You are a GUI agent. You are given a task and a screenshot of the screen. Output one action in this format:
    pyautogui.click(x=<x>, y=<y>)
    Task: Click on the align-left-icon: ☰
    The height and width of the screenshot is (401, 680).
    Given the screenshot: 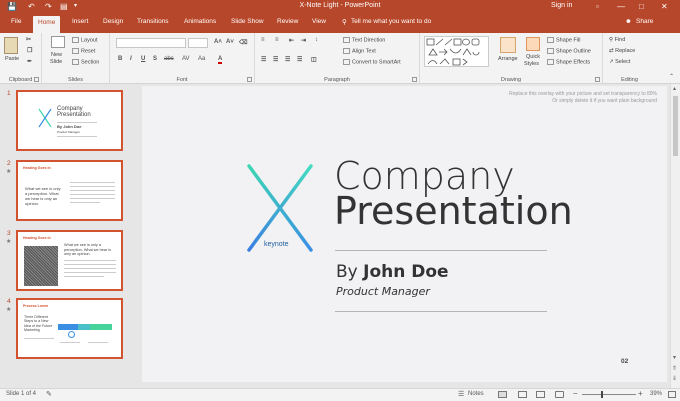 What is the action you would take?
    pyautogui.click(x=263, y=59)
    